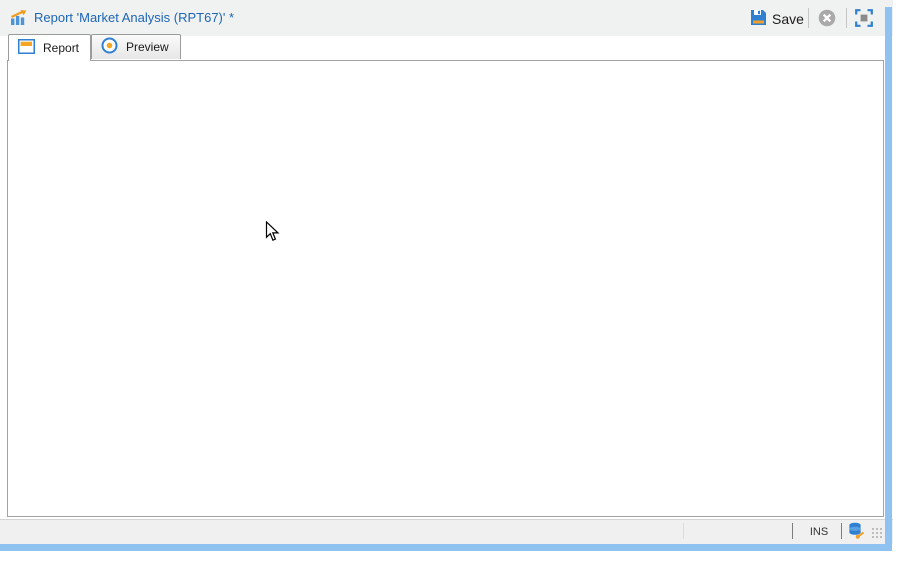 Image resolution: width=915 pixels, height=574 pixels. Describe the element at coordinates (446, 547) in the screenshot. I see `horizontal-scrollbar` at that location.